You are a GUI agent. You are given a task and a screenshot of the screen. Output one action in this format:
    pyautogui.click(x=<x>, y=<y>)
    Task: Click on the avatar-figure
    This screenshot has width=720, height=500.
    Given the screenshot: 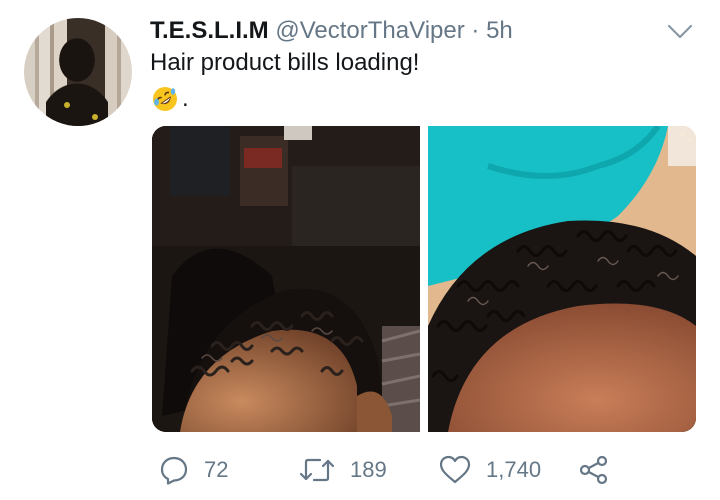 What is the action you would take?
    pyautogui.click(x=77, y=82)
    